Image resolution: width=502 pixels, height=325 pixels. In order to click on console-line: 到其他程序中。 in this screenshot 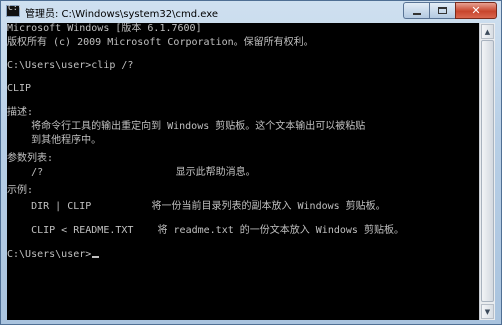, I will do `click(54, 140)`.